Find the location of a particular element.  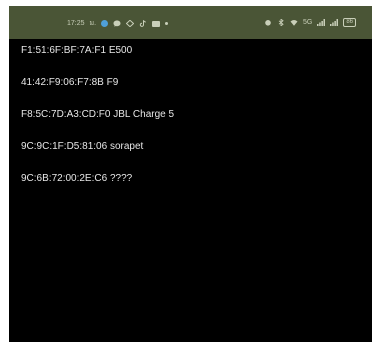

device-item: 9C:6B:72:00:2E:C6 ???? is located at coordinates (97, 179).